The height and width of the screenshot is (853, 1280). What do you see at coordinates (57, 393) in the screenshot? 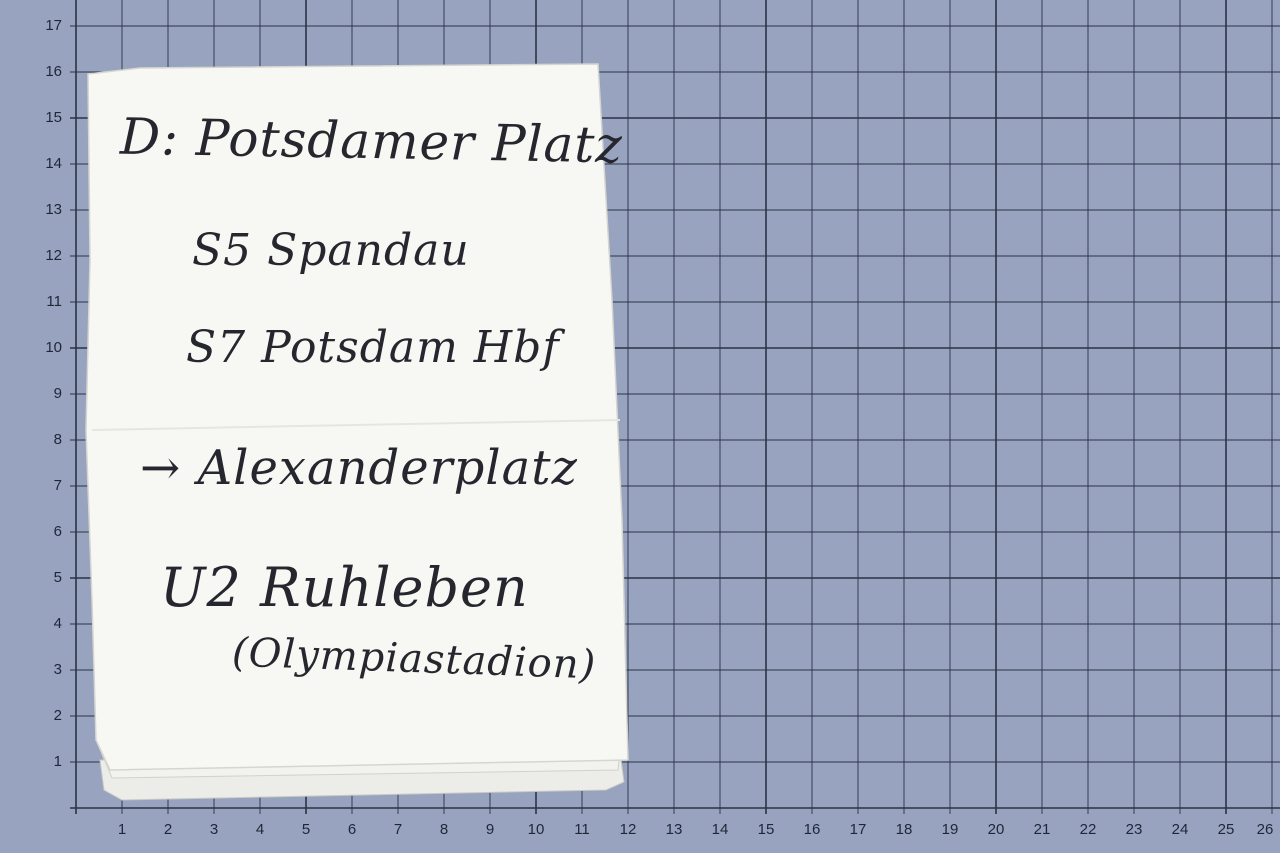
I see `y-axis-label: 9` at bounding box center [57, 393].